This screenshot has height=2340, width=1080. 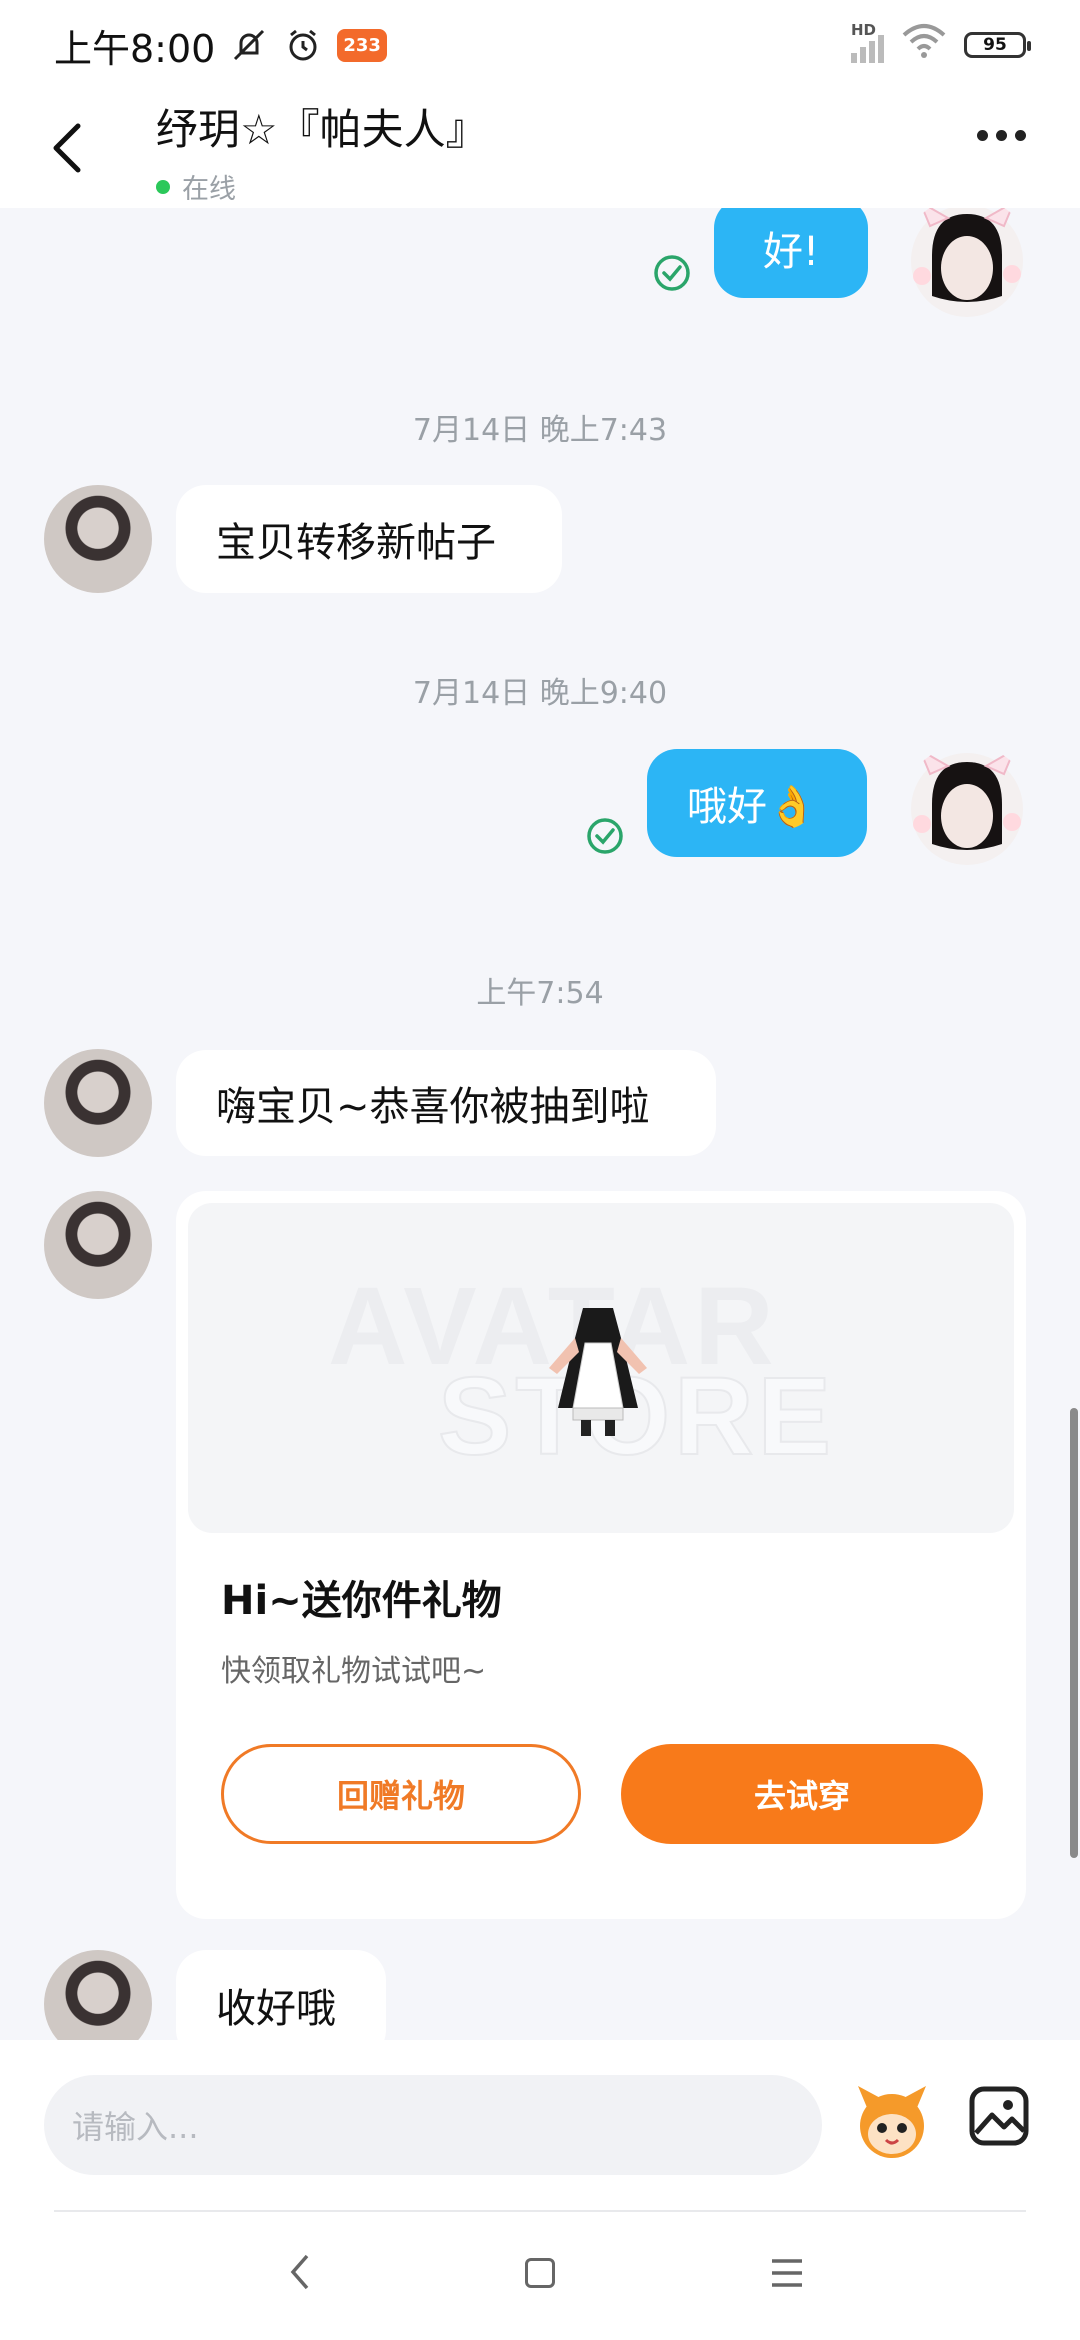 I want to click on maid-outfit-icon, so click(x=598, y=1372).